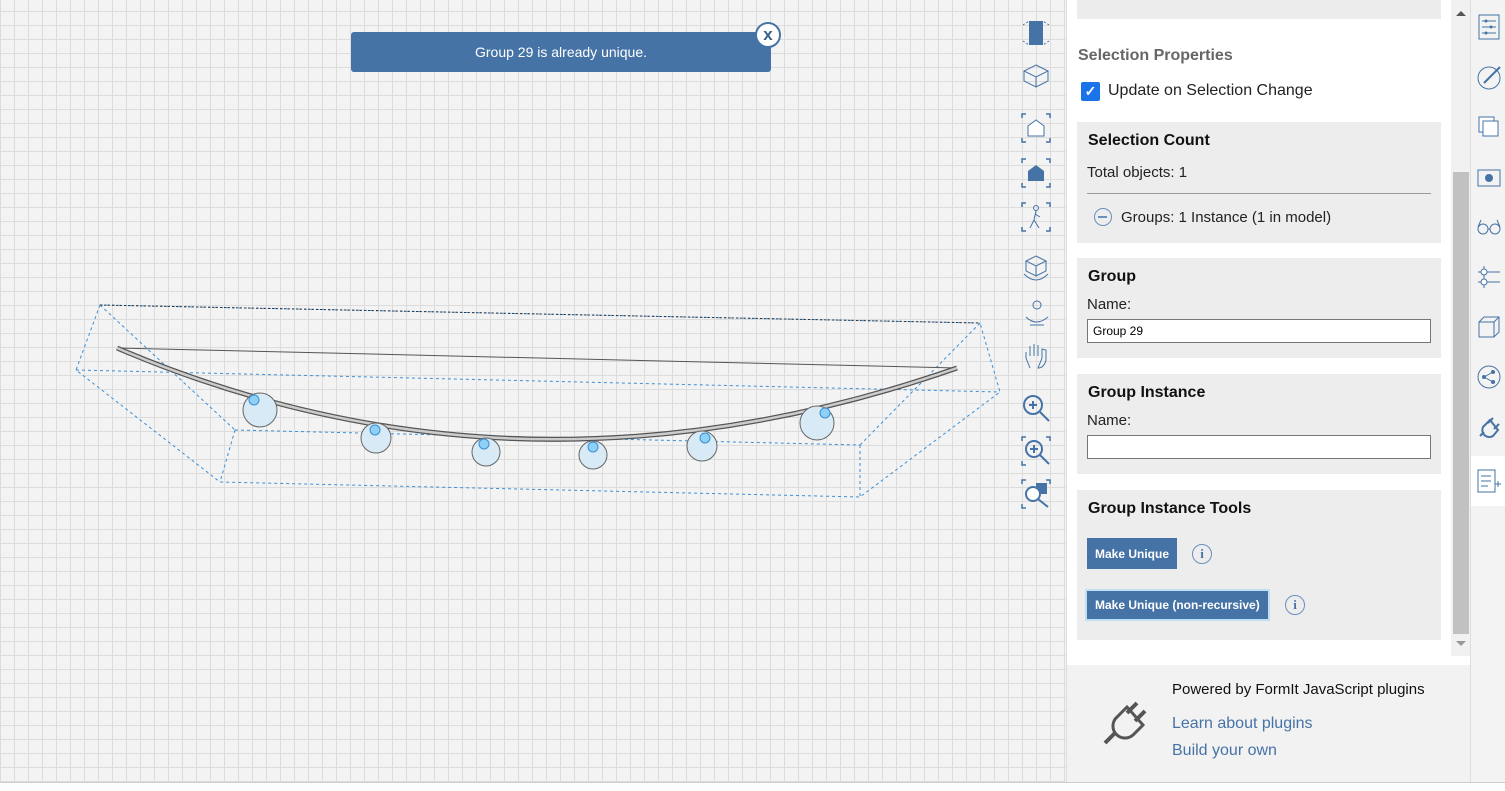 The height and width of the screenshot is (791, 1505). What do you see at coordinates (1137, 172) in the screenshot?
I see `total-objects: Total objects: 1` at bounding box center [1137, 172].